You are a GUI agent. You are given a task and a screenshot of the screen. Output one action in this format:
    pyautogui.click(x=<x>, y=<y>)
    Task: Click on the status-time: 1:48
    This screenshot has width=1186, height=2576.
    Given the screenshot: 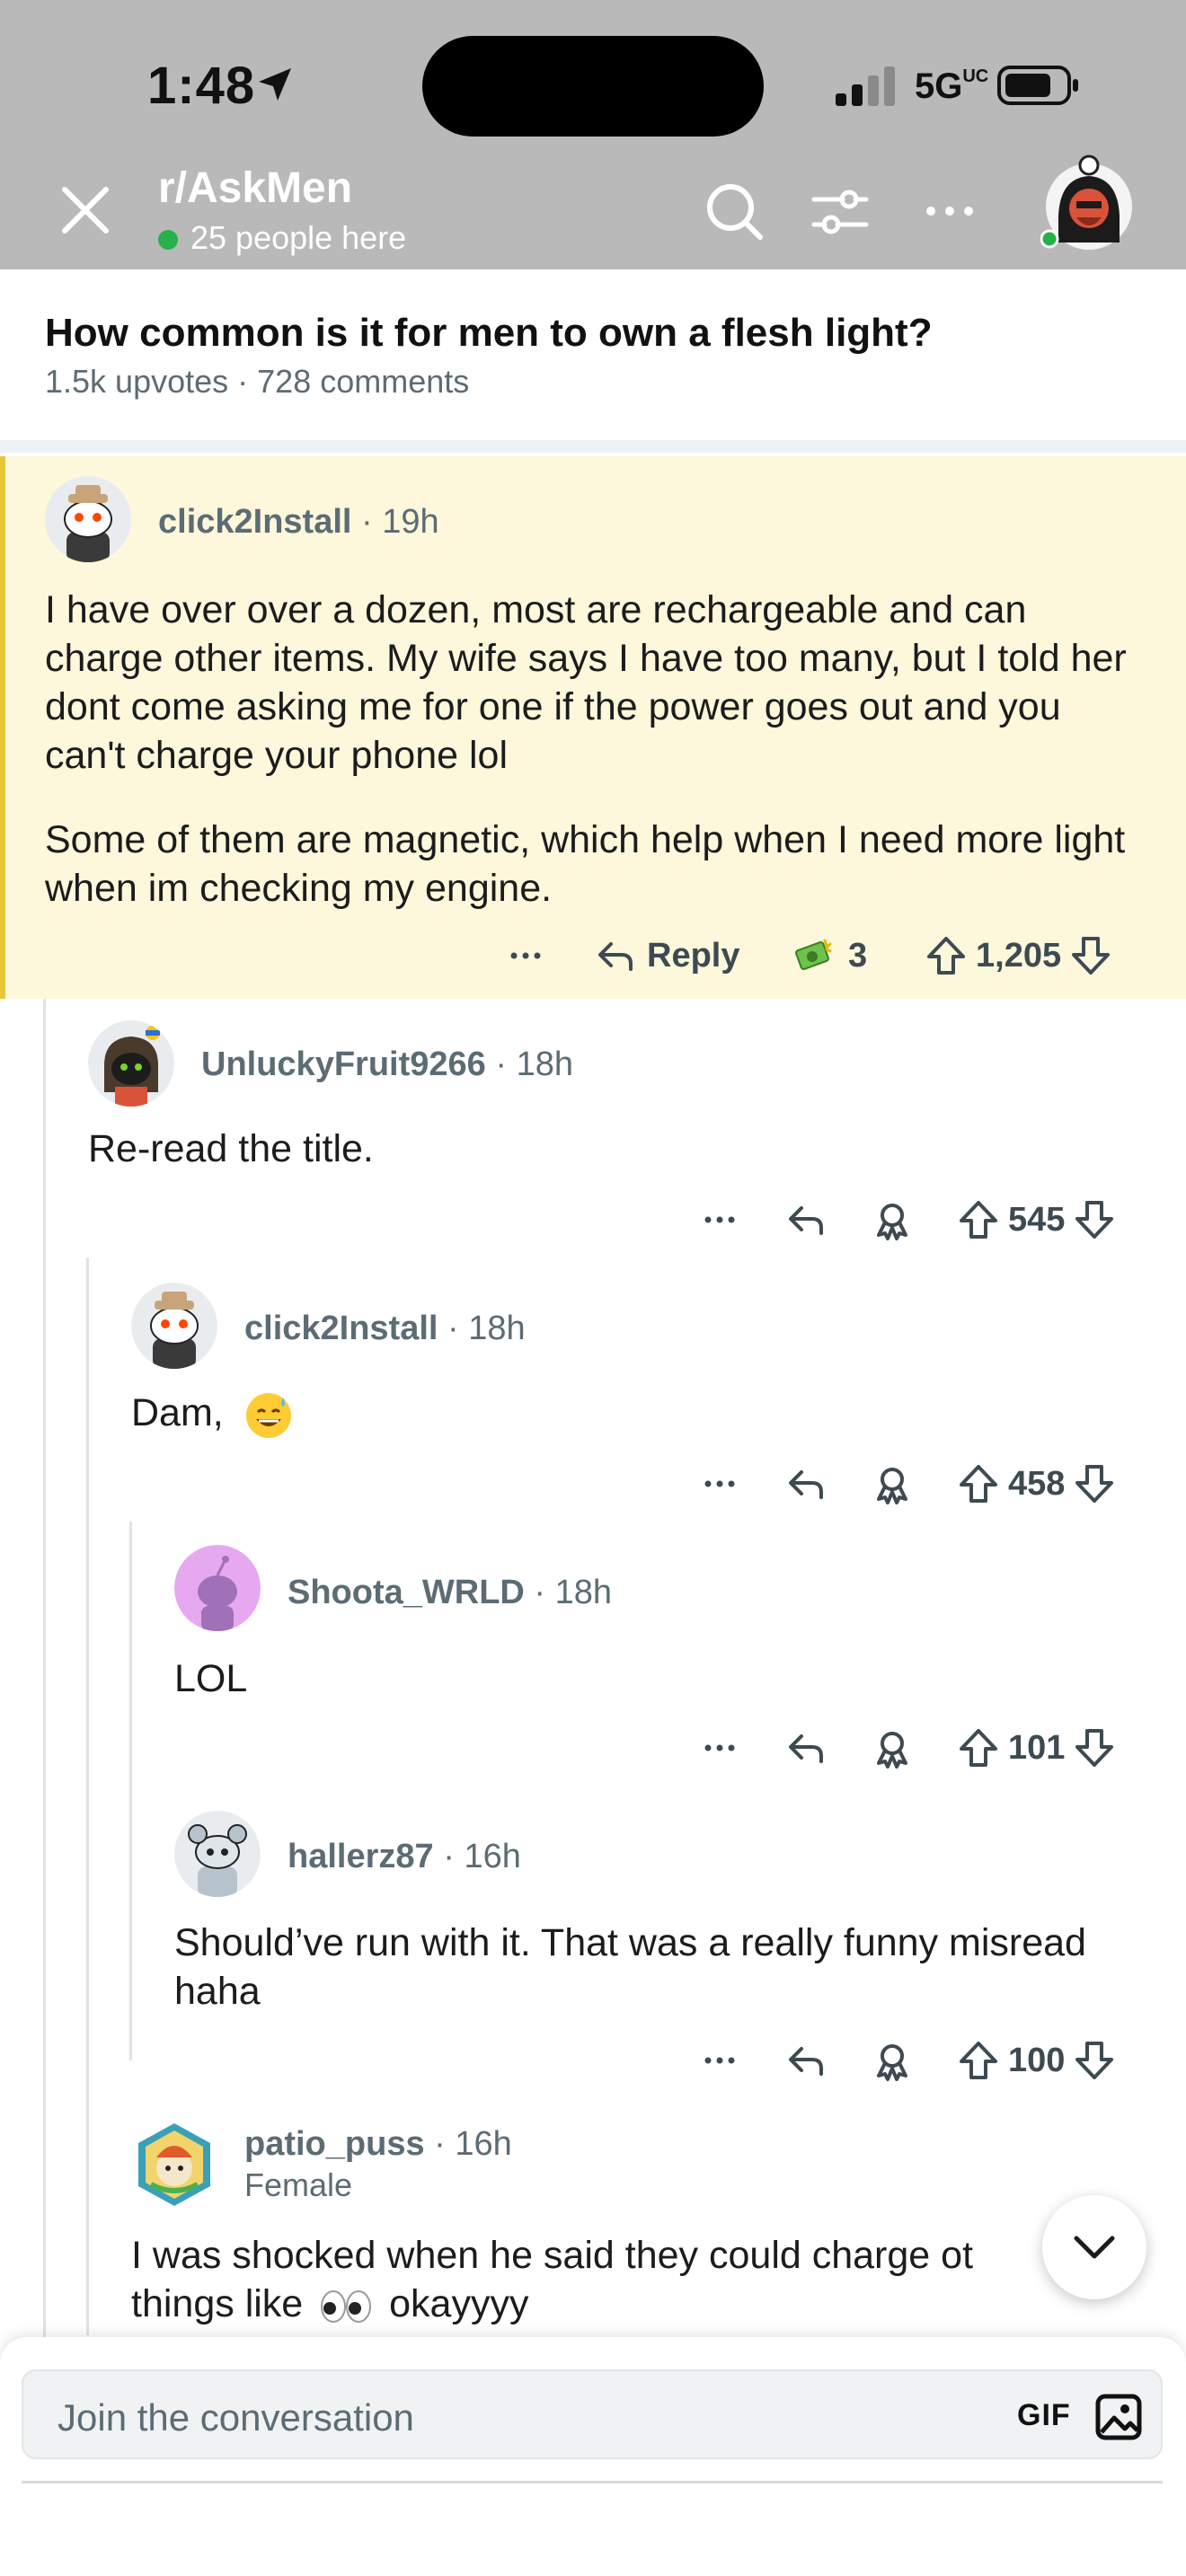 What is the action you would take?
    pyautogui.click(x=201, y=86)
    